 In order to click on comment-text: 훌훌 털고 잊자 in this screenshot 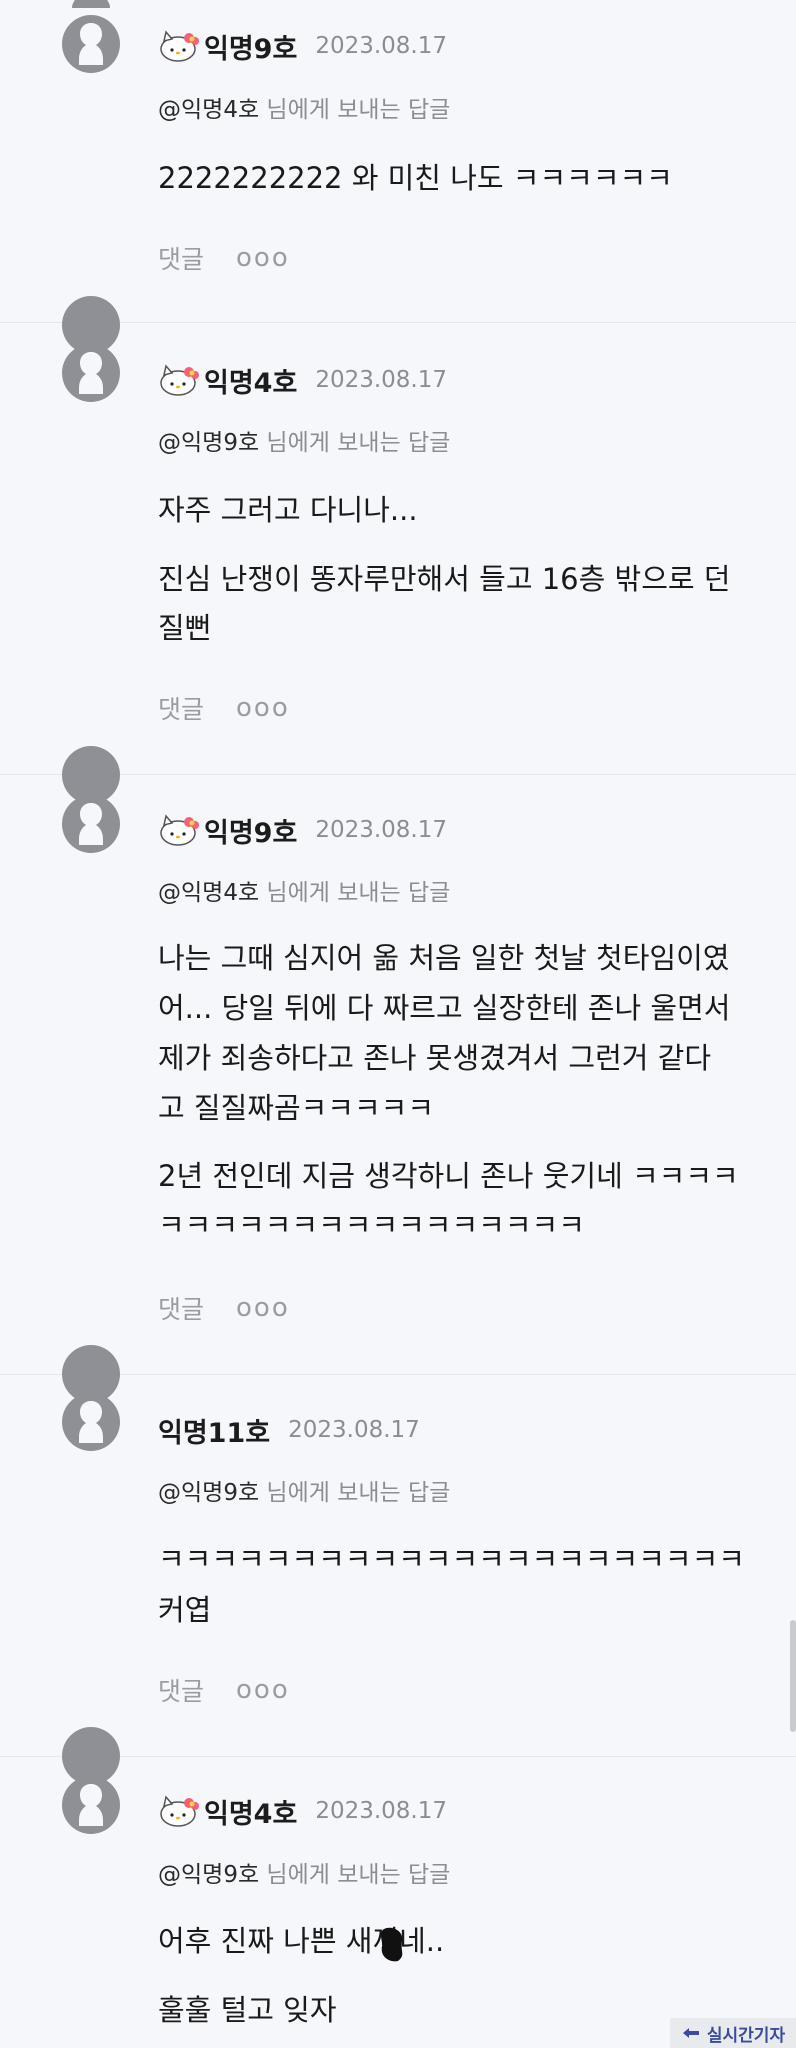, I will do `click(247, 2010)`.